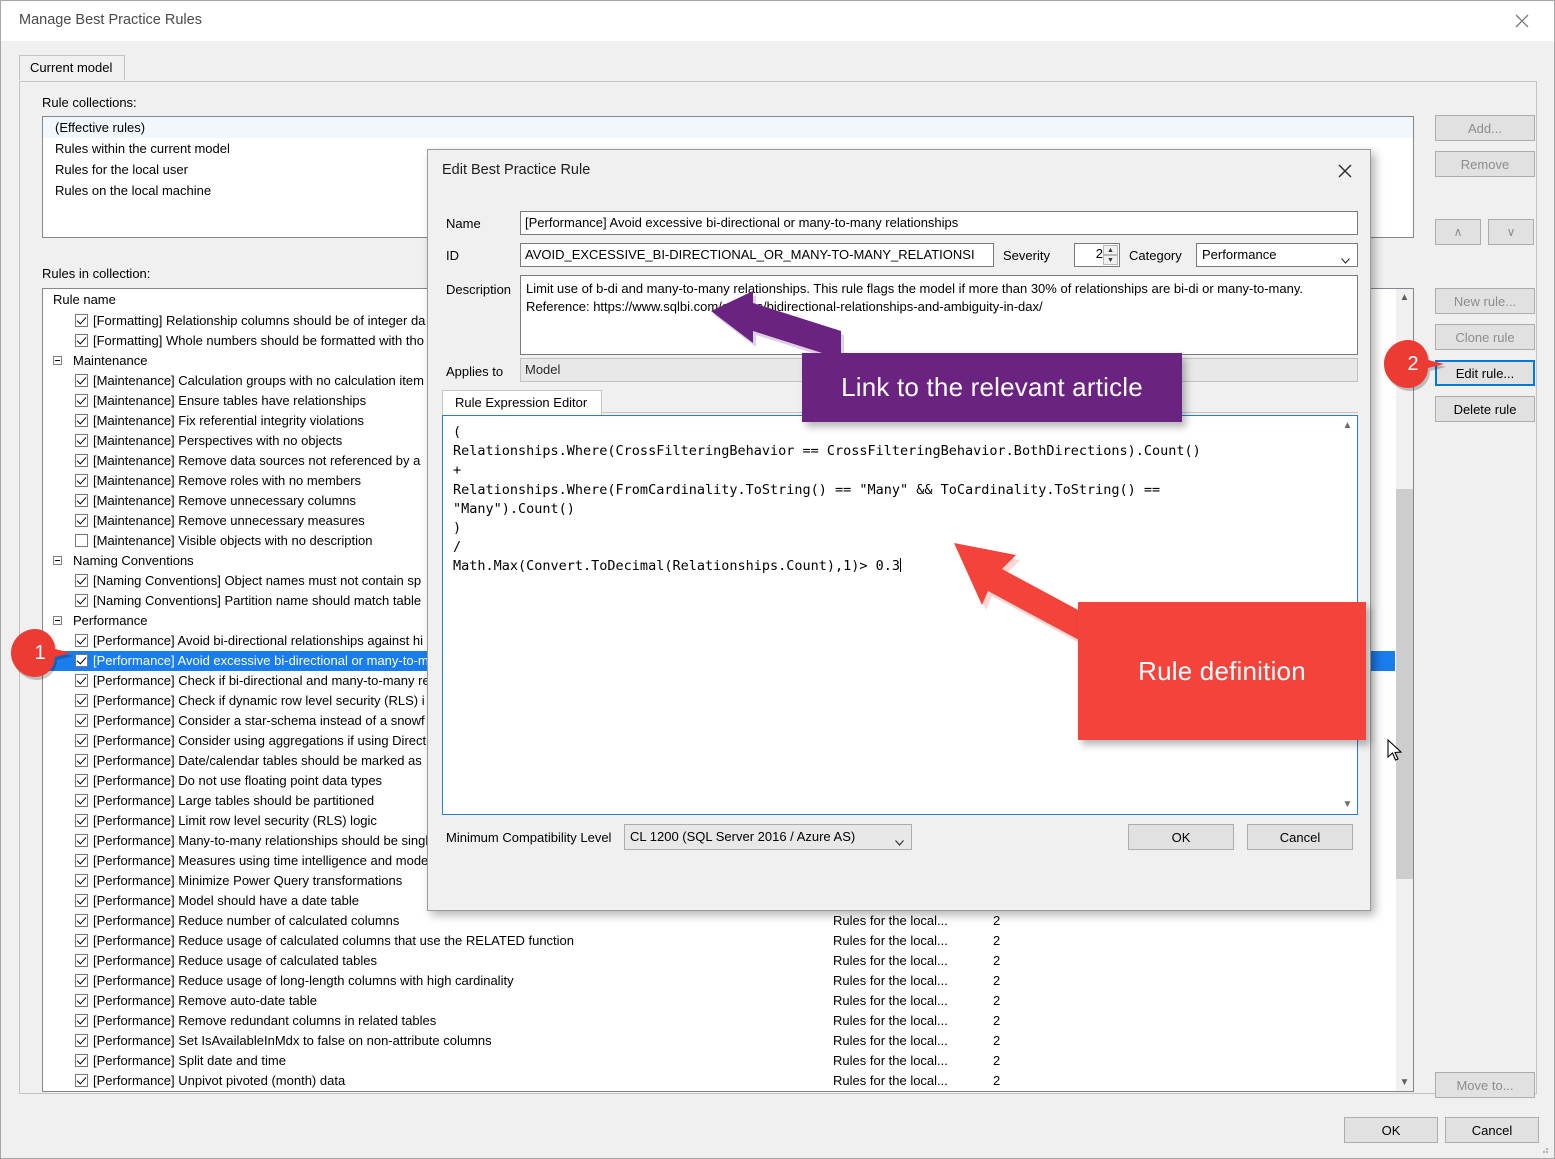 This screenshot has height=1159, width=1555. I want to click on category-value: Performance, so click(1239, 254).